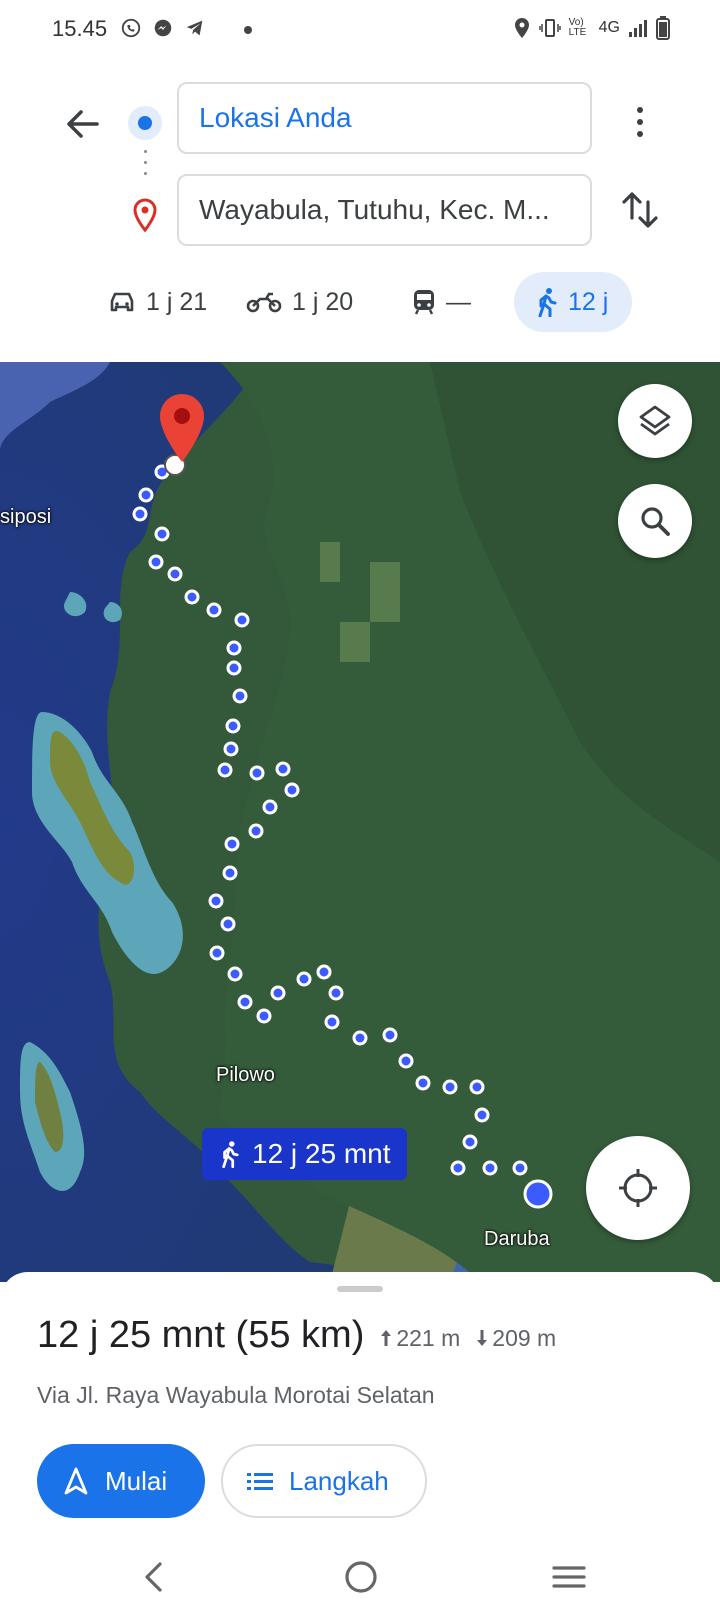  Describe the element at coordinates (640, 210) in the screenshot. I see `swap-directions-icon` at that location.